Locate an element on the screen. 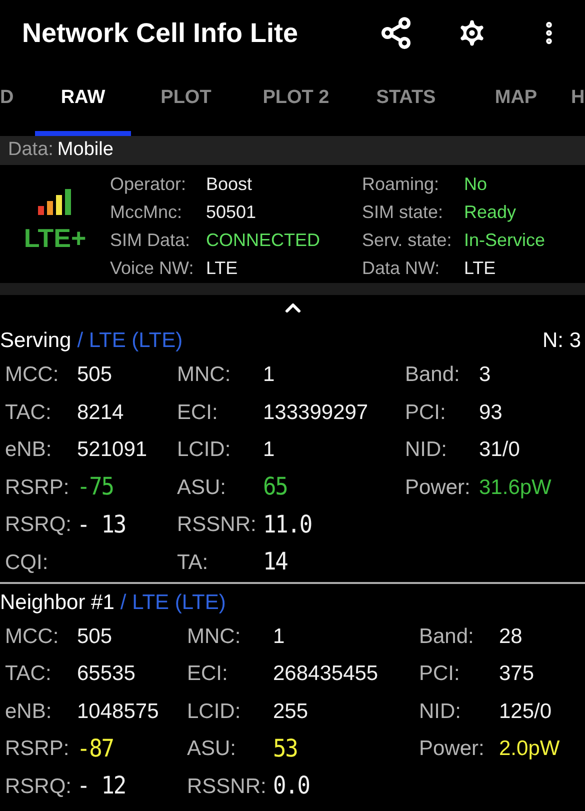 The height and width of the screenshot is (811, 585). info-value: Boost is located at coordinates (229, 184).